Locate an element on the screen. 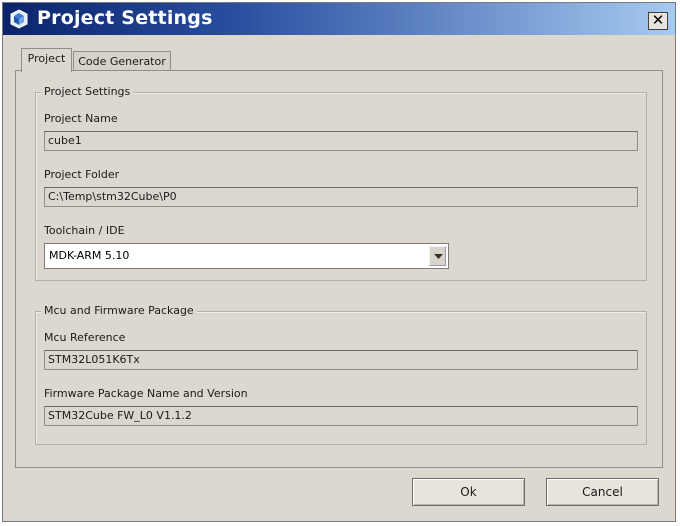 The height and width of the screenshot is (526, 680). title-bar: Project Settings ✕ is located at coordinates (339, 19).